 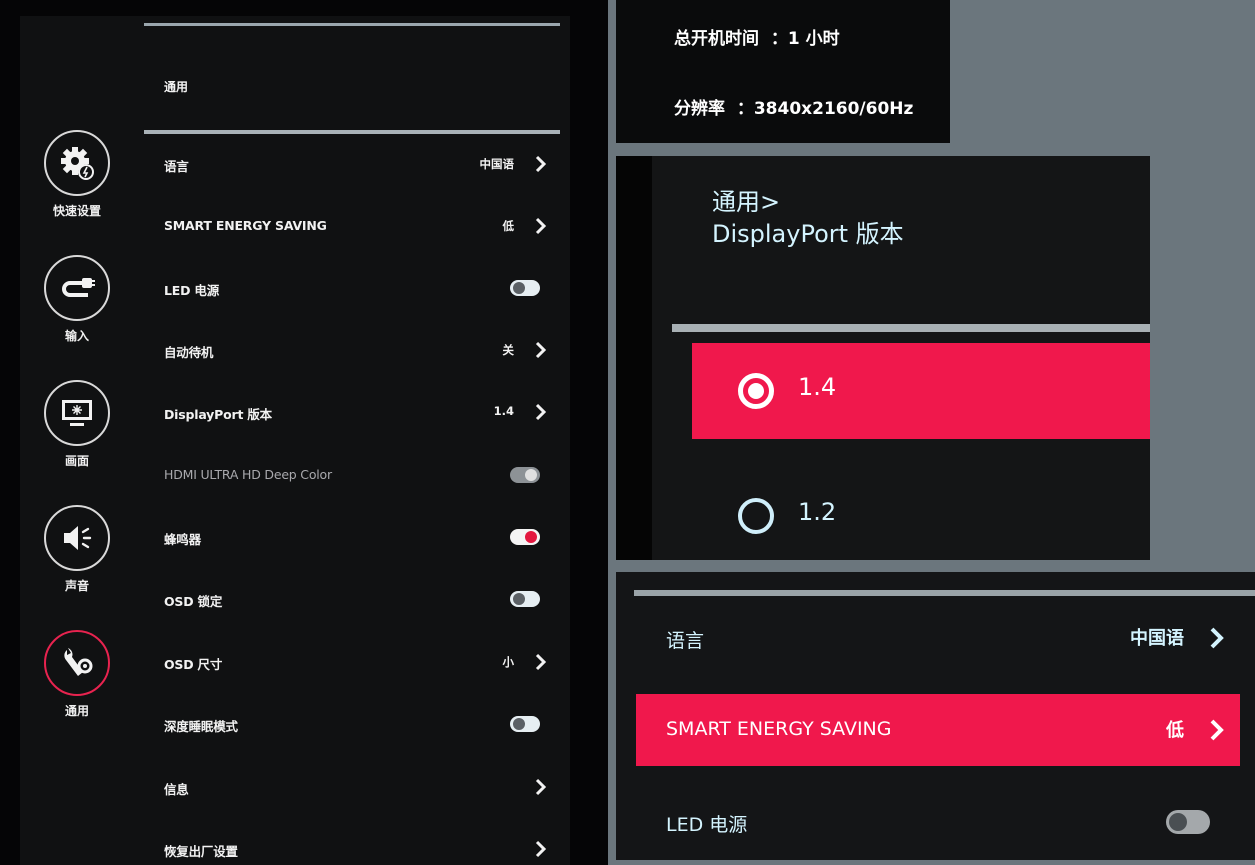 I want to click on category-sidebar: 快速设置 输入 画面 声音 通用, so click(x=82, y=440).